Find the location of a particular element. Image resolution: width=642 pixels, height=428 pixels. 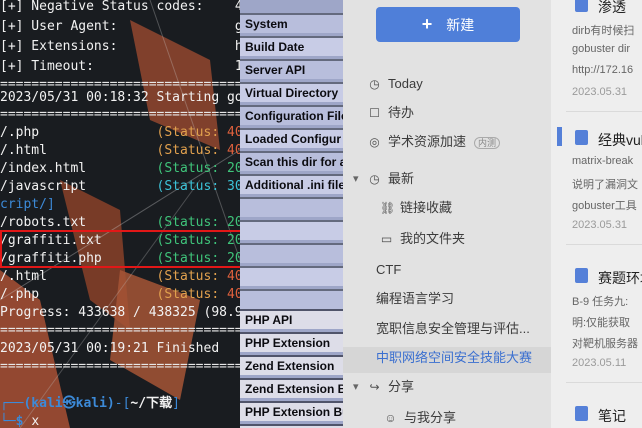

sidebar-item-label: 链接收藏 is located at coordinates (426, 207).